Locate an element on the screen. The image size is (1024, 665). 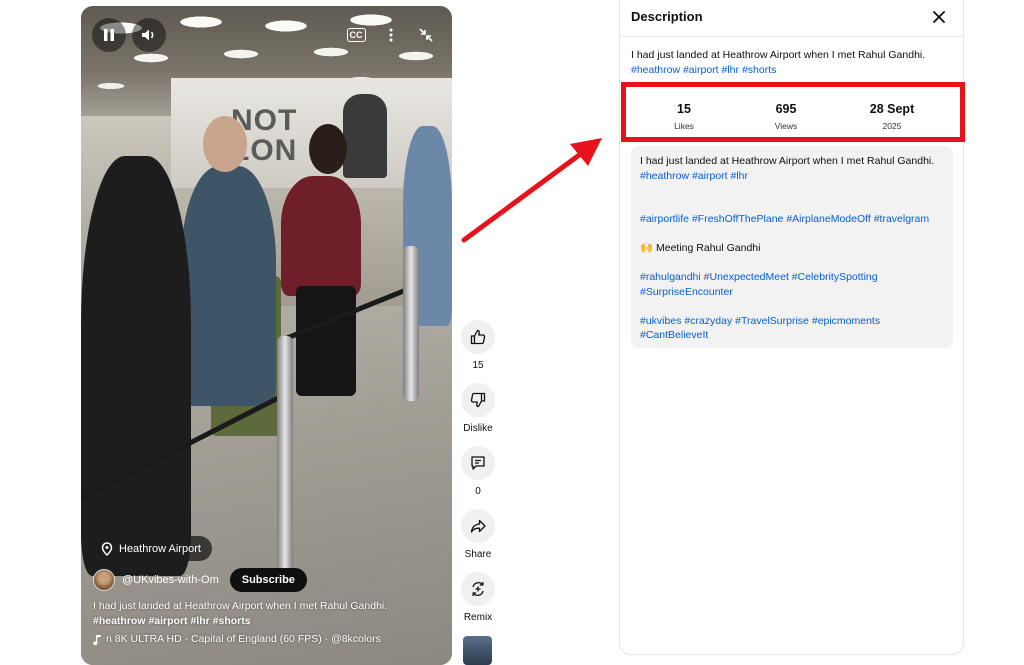
summary-tags: #heathrow #airport #lhr #shorts is located at coordinates (791, 70).